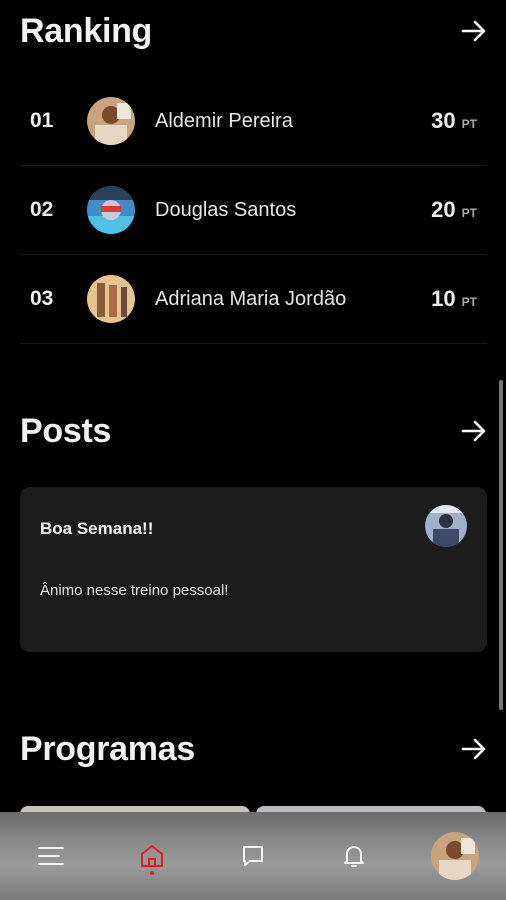 This screenshot has height=900, width=506. I want to click on programs-title: Programas, so click(107, 748).